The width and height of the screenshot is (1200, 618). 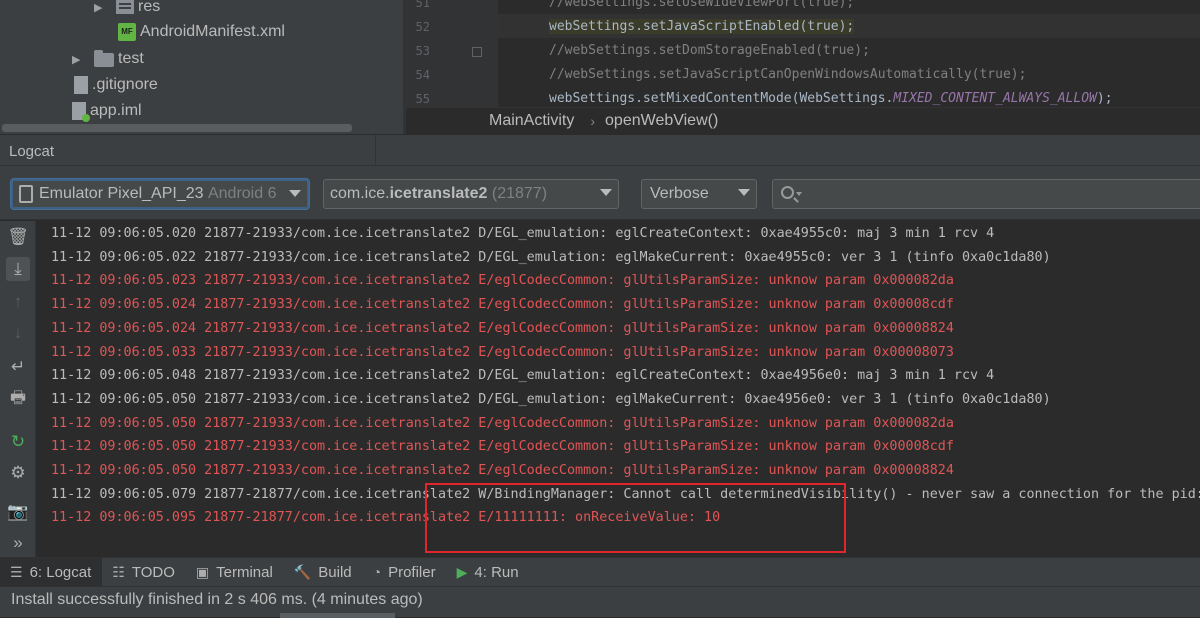 I want to click on run-play-icon: ▶, so click(x=462, y=571).